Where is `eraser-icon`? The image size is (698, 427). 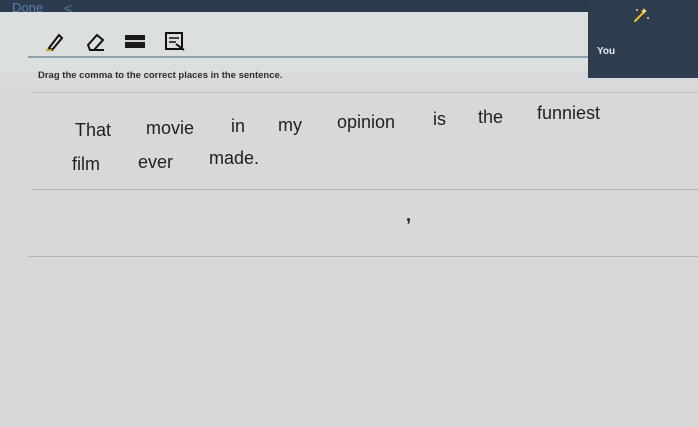 eraser-icon is located at coordinates (95, 41).